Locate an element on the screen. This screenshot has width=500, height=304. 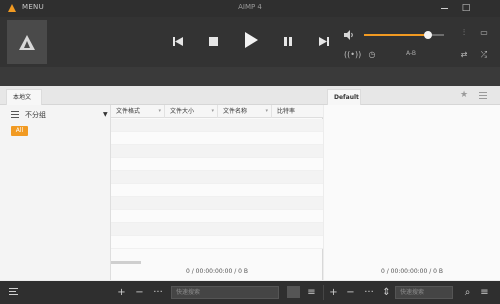
horizontal-scrollbar is located at coordinates (126, 262).